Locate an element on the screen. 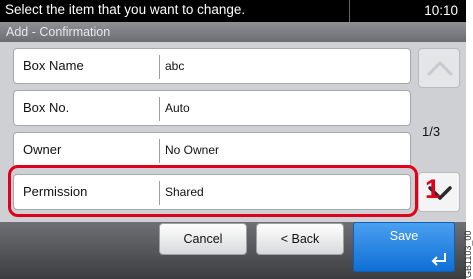  figure-code: GB1103_00 is located at coordinates (468, 254).